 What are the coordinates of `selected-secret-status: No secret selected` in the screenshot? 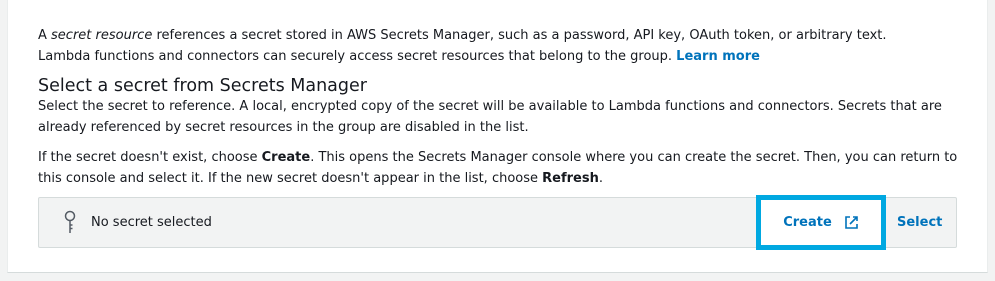 It's located at (151, 222).